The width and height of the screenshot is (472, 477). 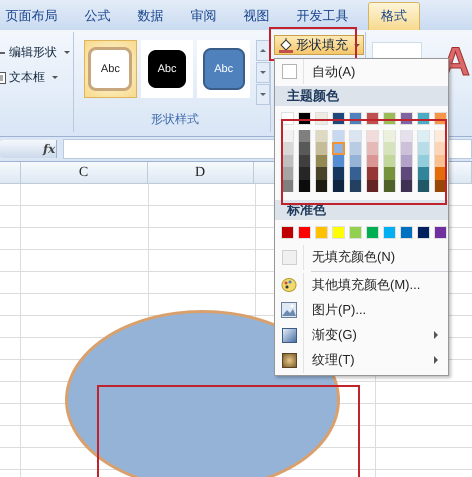 What do you see at coordinates (322, 16) in the screenshot?
I see `ribbon-tab: 开发工具` at bounding box center [322, 16].